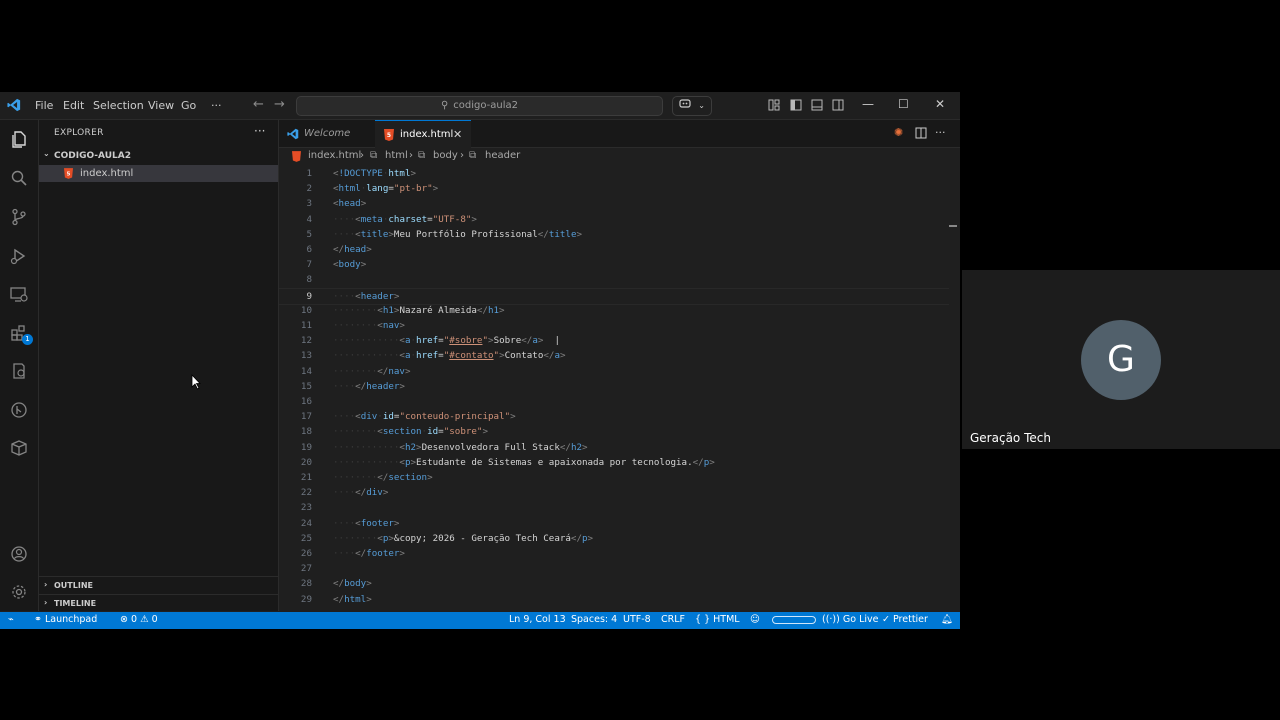  Describe the element at coordinates (850, 619) in the screenshot. I see `go-live-button: ((·)) Go Live` at that location.